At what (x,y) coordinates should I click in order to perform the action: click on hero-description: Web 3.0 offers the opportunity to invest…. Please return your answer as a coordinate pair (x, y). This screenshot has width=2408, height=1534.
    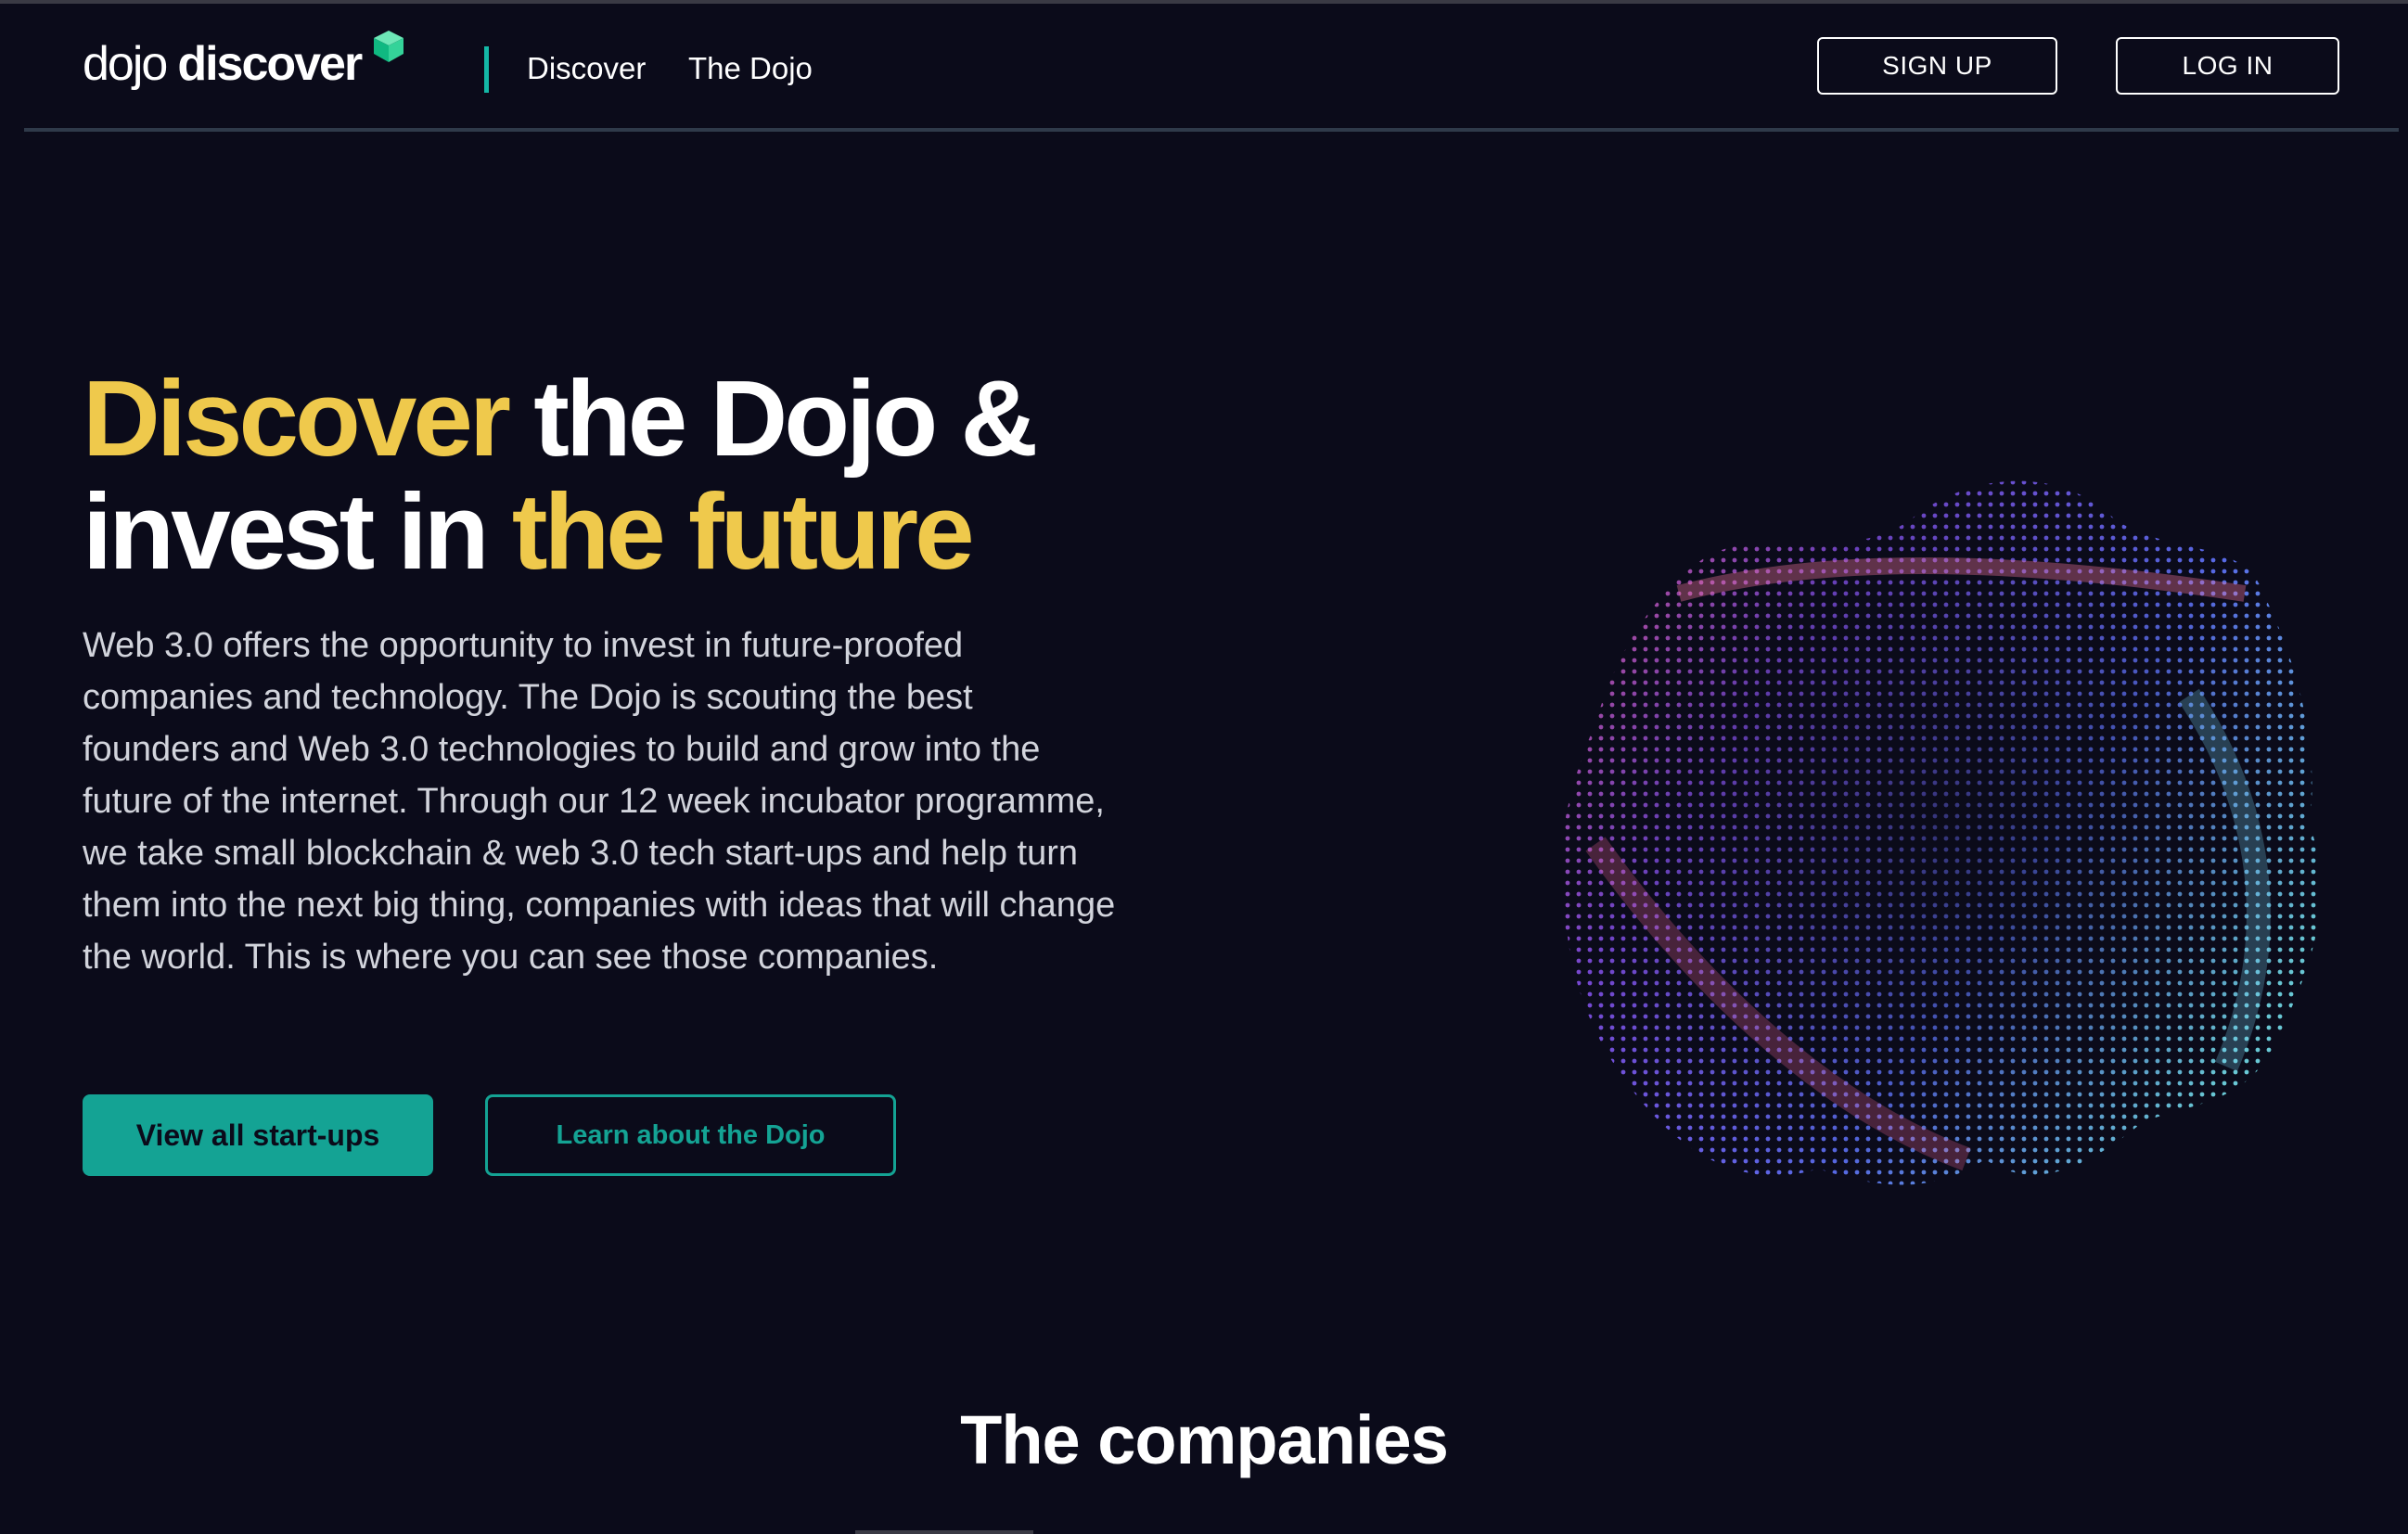
    Looking at the image, I should click on (599, 801).